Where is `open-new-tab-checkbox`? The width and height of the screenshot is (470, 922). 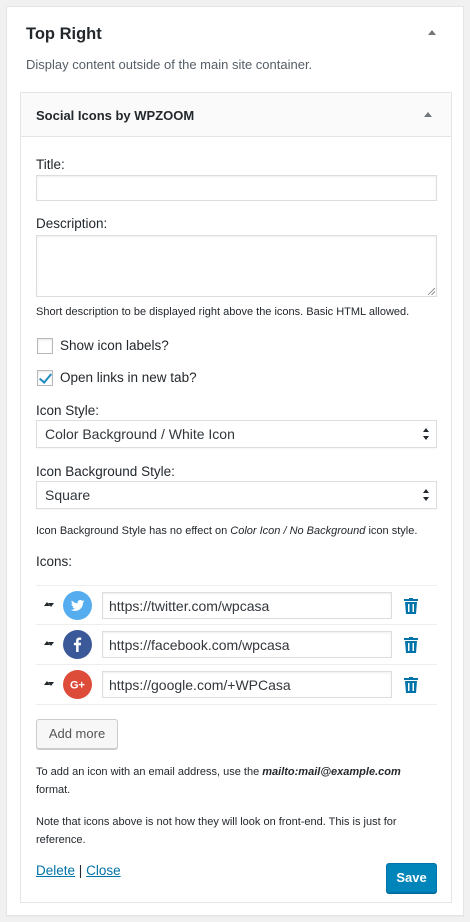
open-new-tab-checkbox is located at coordinates (45, 378).